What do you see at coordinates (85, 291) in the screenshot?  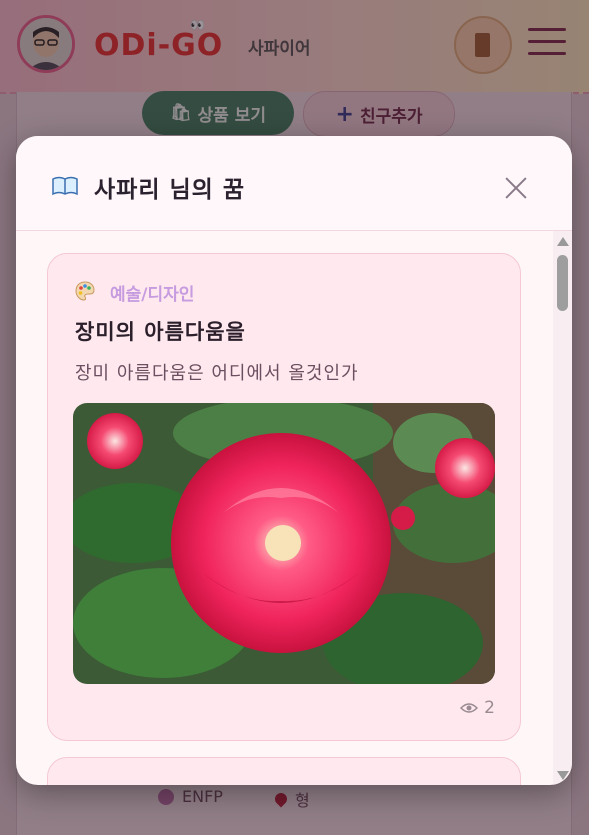 I see `palette-icon` at bounding box center [85, 291].